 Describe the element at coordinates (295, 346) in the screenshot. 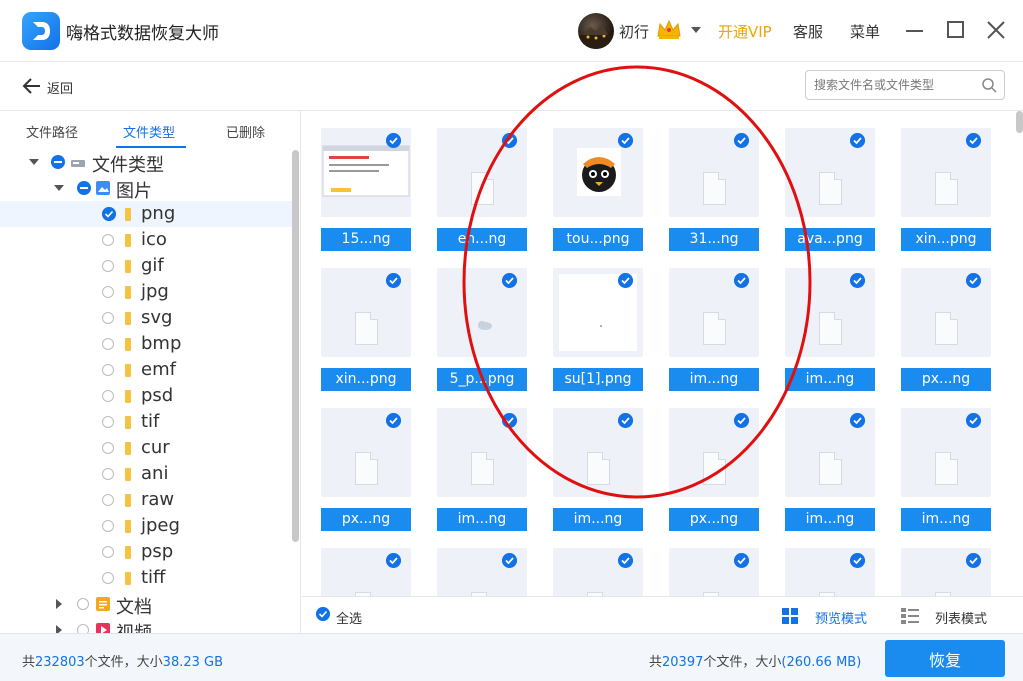

I see `tree-scrollbar` at that location.